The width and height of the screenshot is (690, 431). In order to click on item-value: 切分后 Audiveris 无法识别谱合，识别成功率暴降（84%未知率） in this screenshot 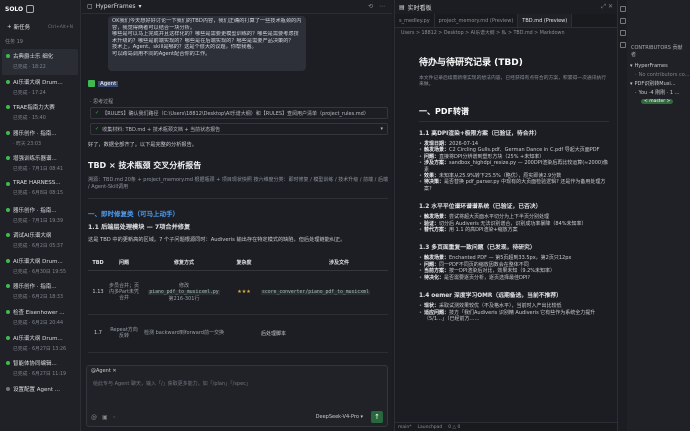, I will do `click(513, 223)`.